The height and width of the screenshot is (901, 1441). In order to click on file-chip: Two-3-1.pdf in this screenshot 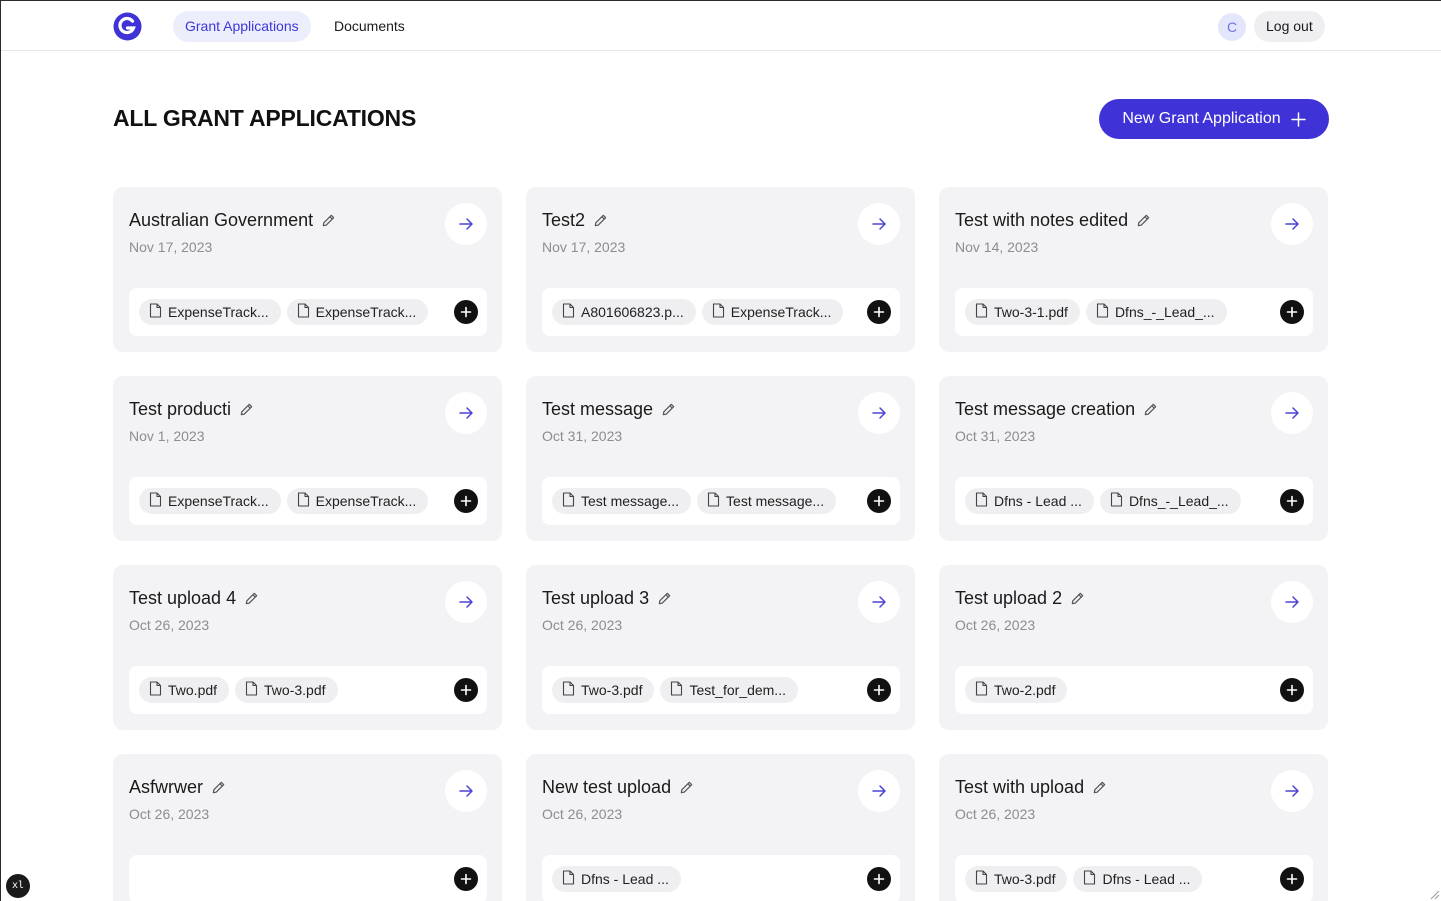, I will do `click(1022, 312)`.